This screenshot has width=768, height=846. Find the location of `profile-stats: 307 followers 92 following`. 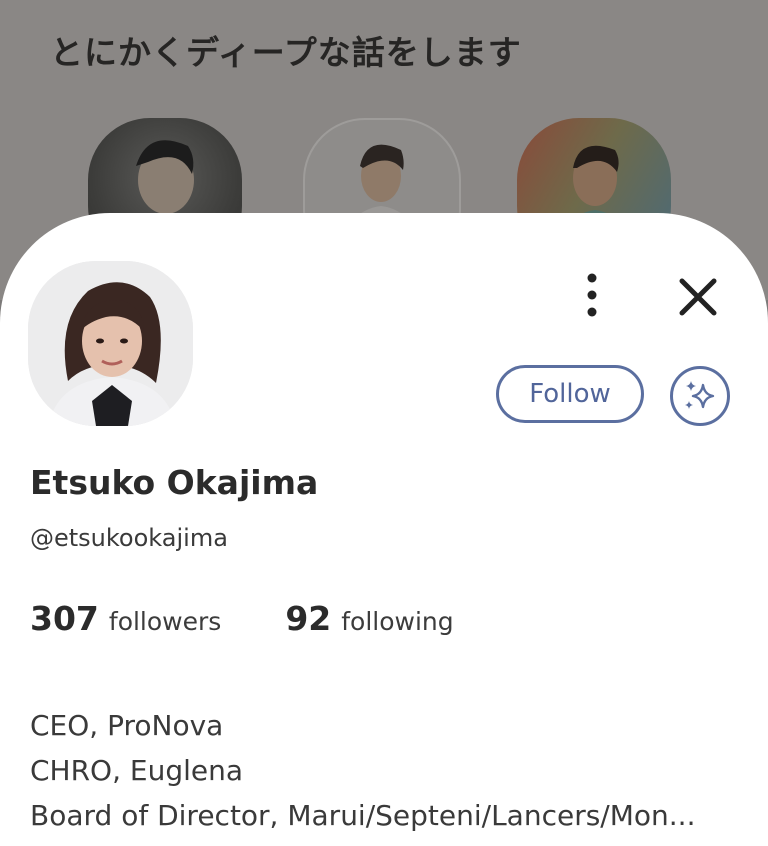

profile-stats: 307 followers 92 following is located at coordinates (242, 618).